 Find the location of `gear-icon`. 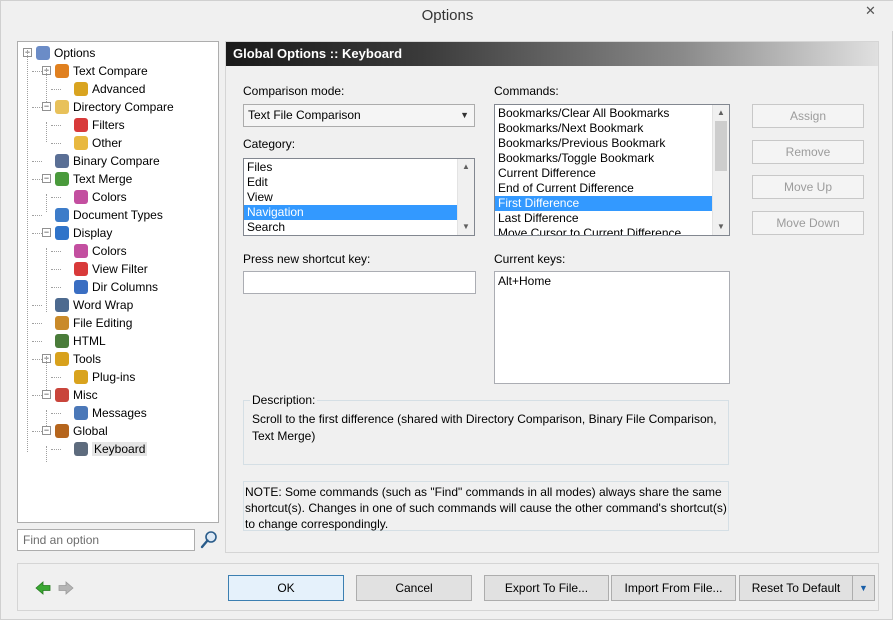

gear-icon is located at coordinates (43, 53).